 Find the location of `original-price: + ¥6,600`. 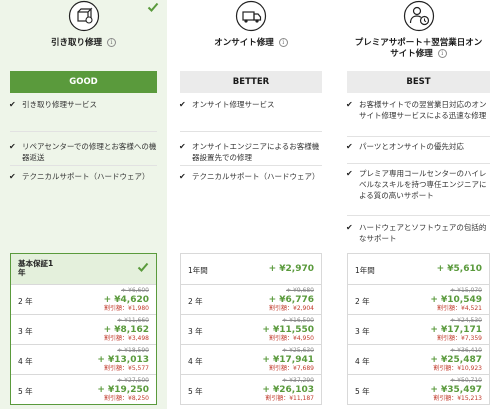

original-price: + ¥6,600 is located at coordinates (135, 290).